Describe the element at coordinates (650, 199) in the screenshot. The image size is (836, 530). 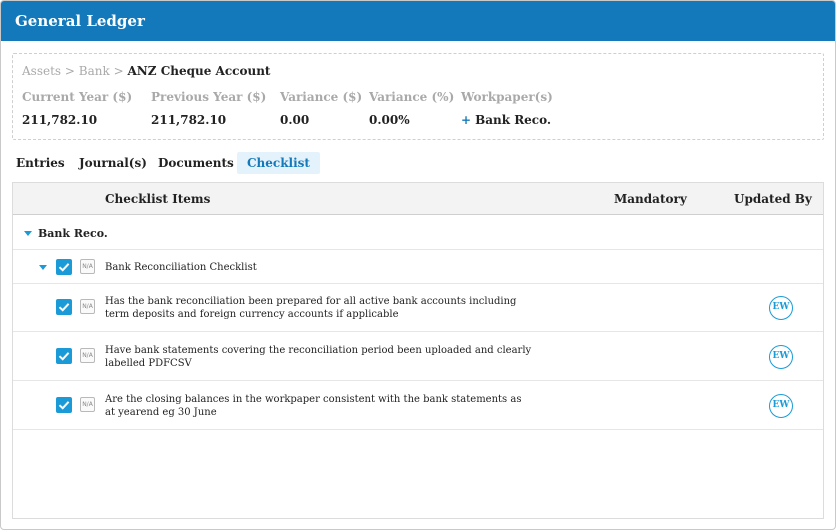
I see `header-mandatory: Mandatory` at that location.